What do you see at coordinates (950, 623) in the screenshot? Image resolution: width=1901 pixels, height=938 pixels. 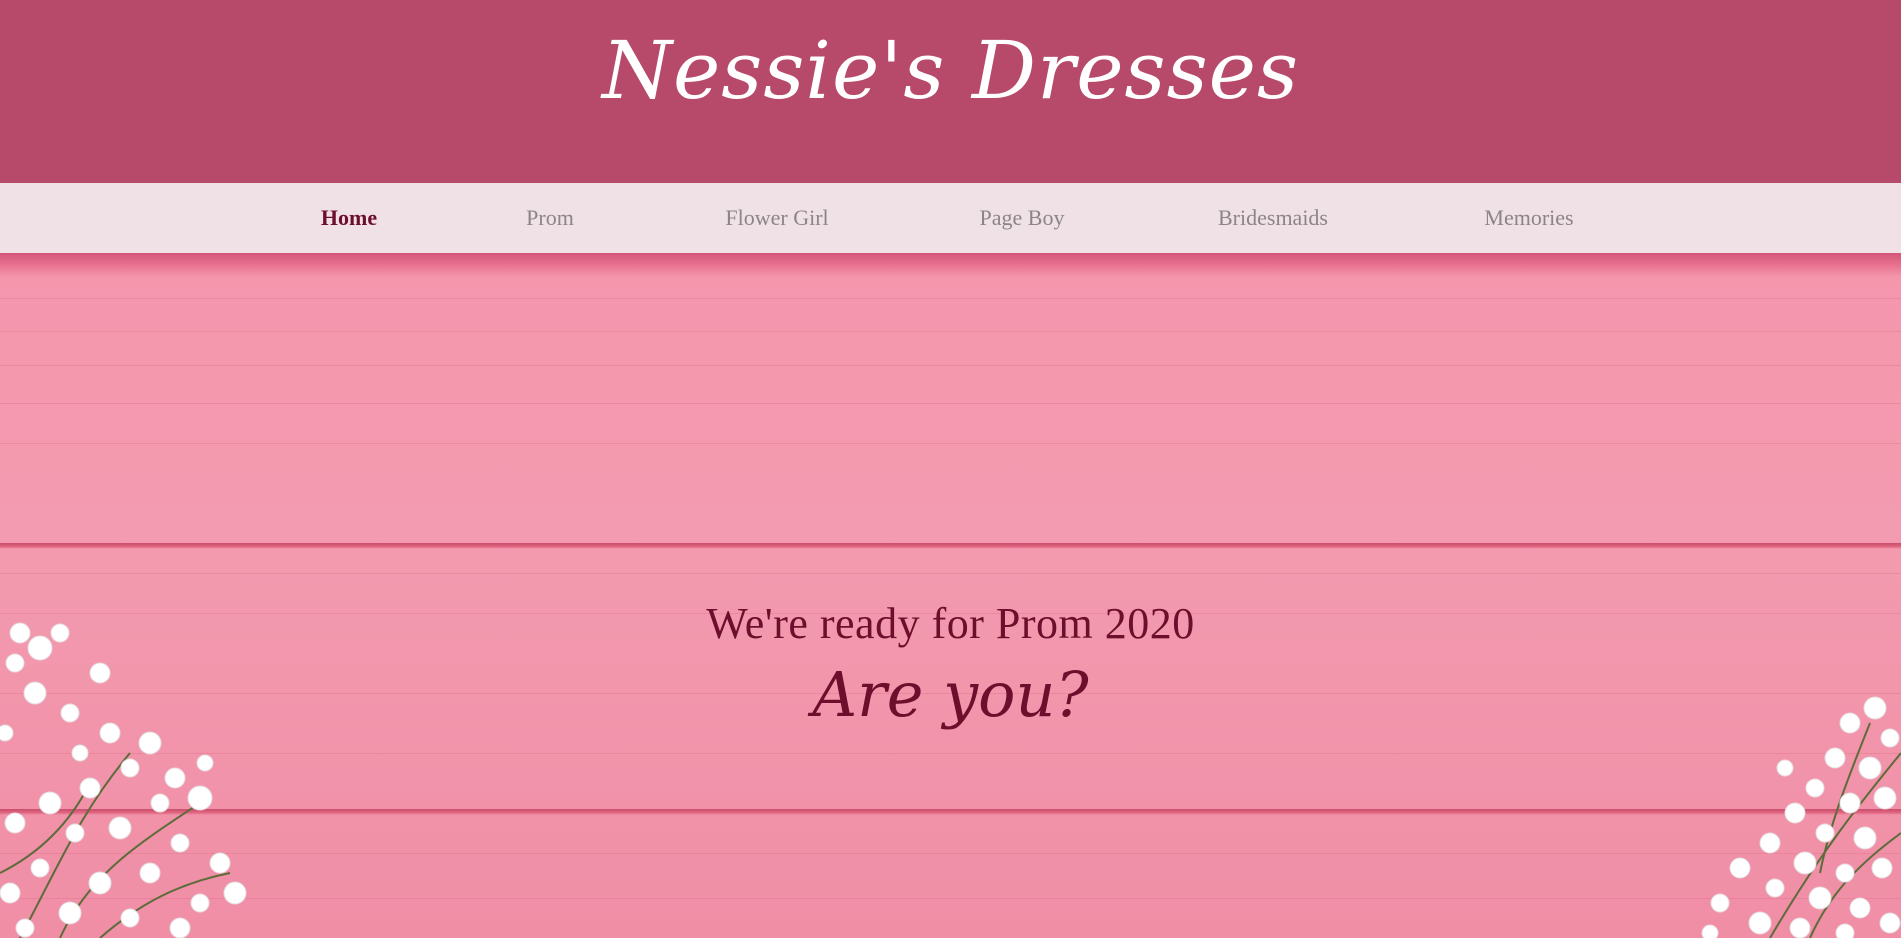 I see `hero-heading: We're ready for Prom 2020` at bounding box center [950, 623].